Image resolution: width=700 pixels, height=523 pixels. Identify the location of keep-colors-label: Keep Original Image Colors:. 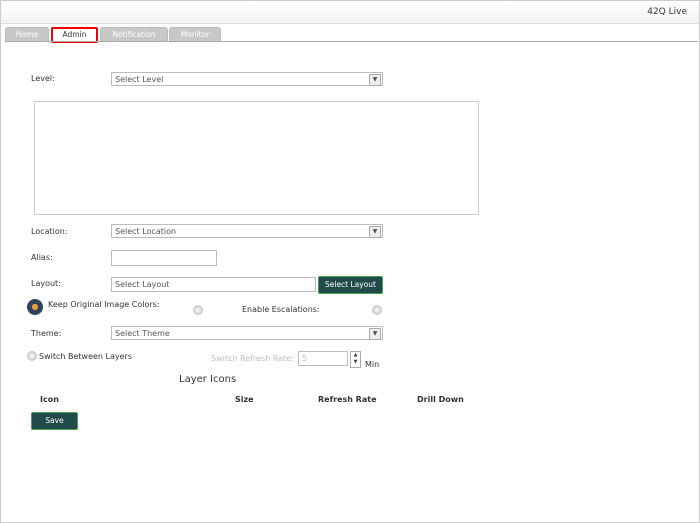
(104, 304).